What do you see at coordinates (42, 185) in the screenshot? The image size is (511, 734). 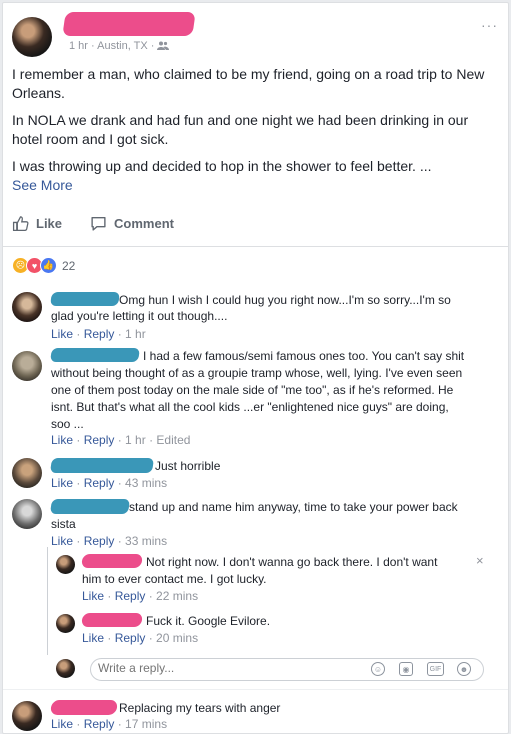 I see `see-more-link: See More` at bounding box center [42, 185].